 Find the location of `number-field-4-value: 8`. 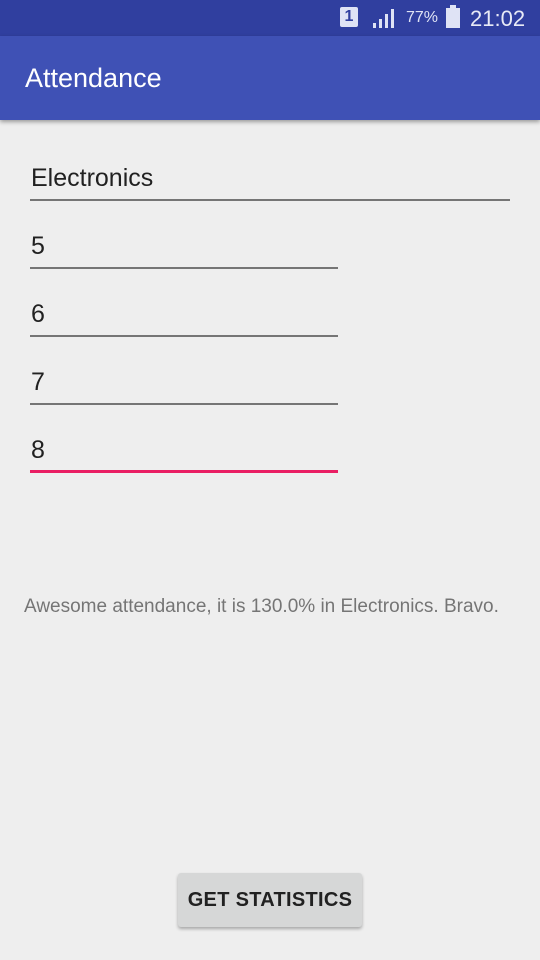

number-field-4-value: 8 is located at coordinates (38, 450).